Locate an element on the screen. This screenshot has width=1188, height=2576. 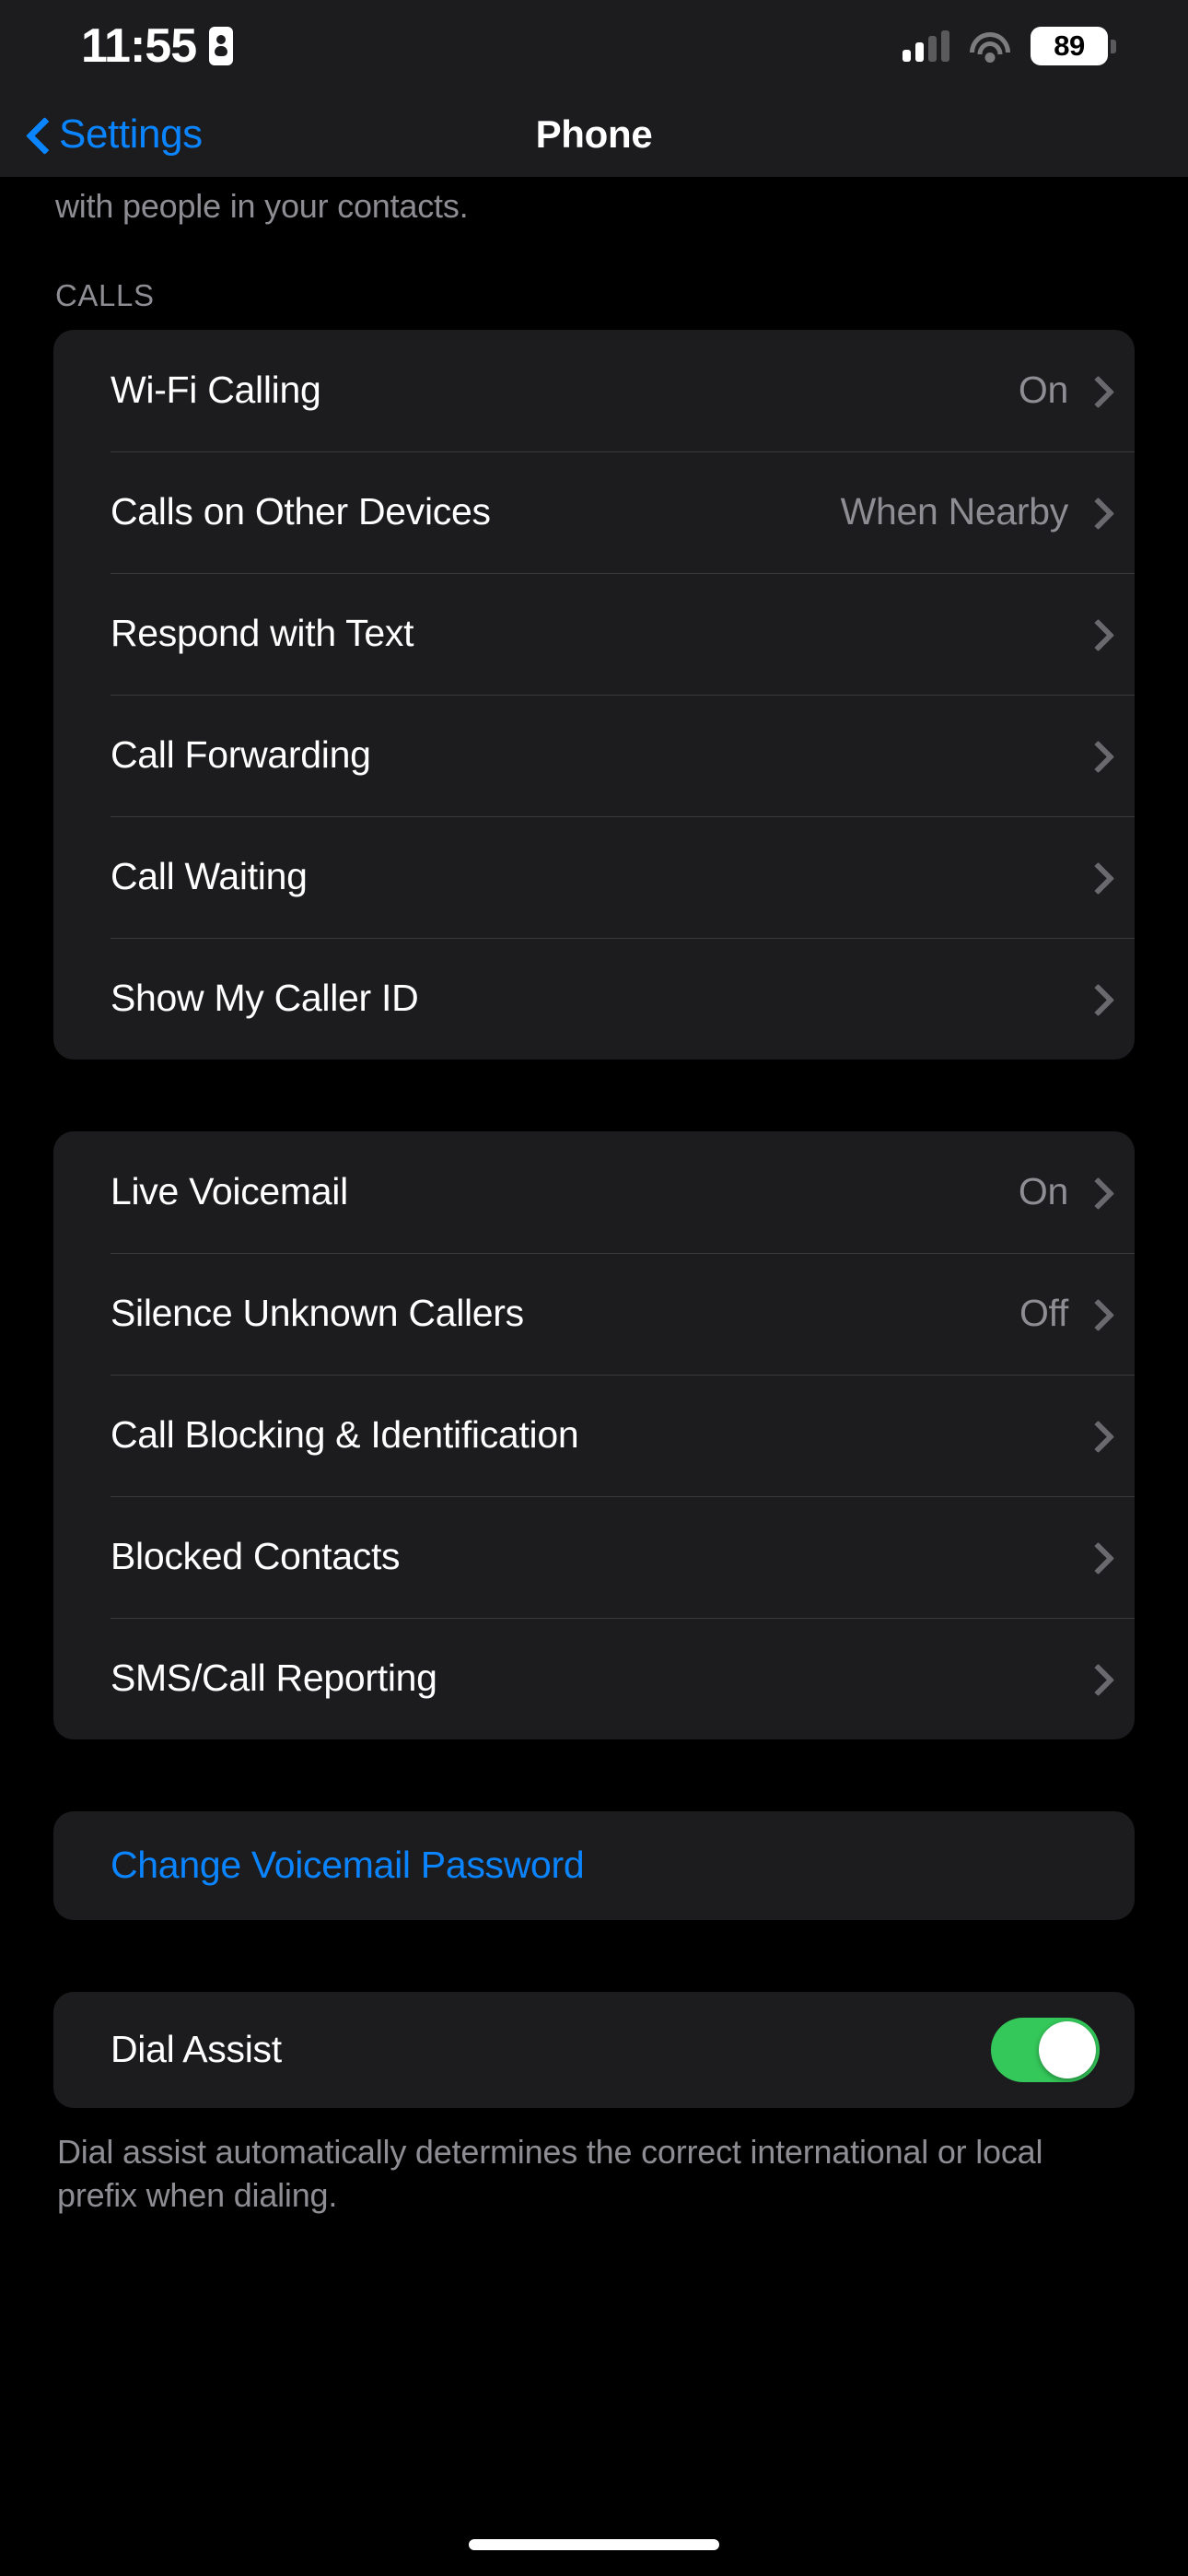
row-dial-assist: Dial Assist is located at coordinates (594, 2050).